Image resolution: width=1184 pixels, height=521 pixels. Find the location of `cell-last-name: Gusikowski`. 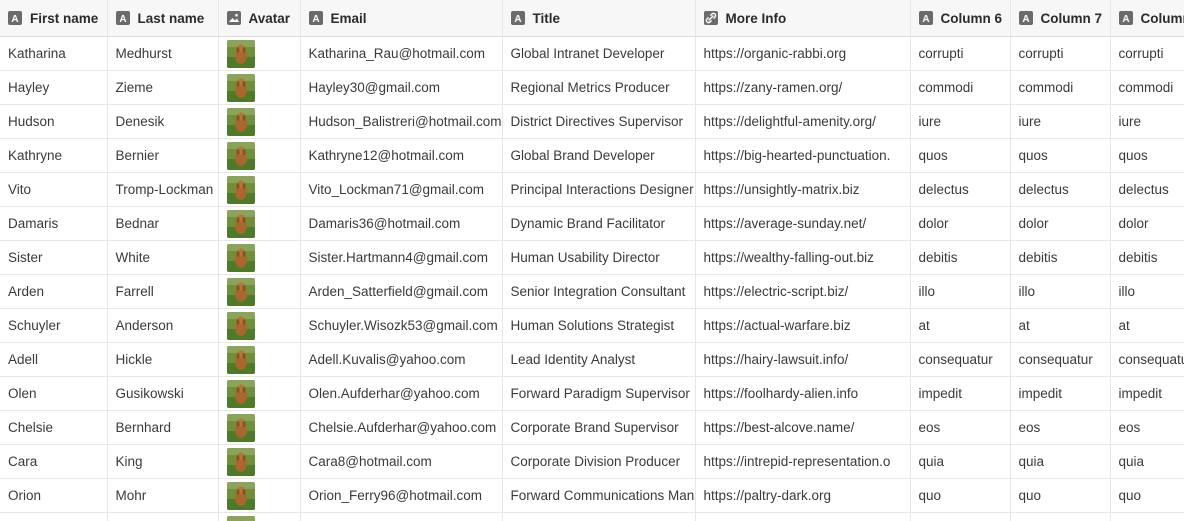

cell-last-name: Gusikowski is located at coordinates (163, 393).